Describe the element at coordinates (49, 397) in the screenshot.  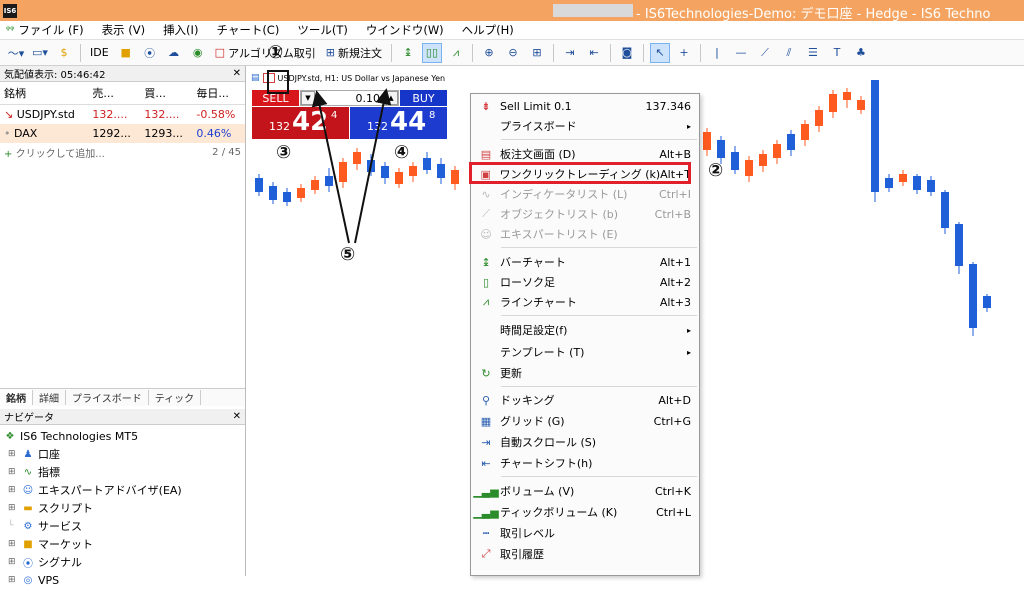
I see `tab-details: 詳細` at that location.